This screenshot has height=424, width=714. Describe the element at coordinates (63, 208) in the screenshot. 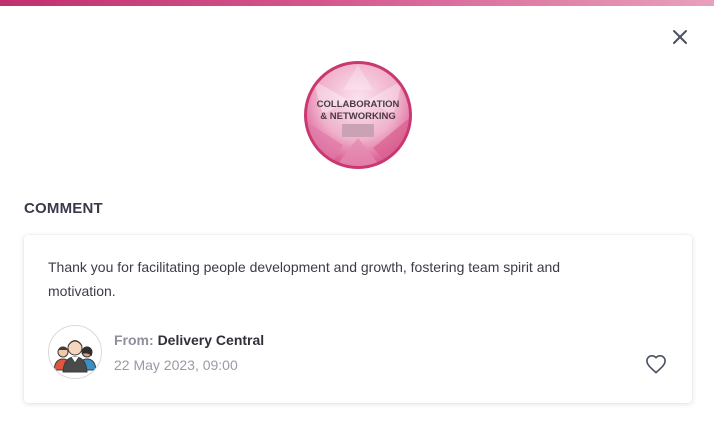

I see `comment-section-title: COMMENT` at that location.